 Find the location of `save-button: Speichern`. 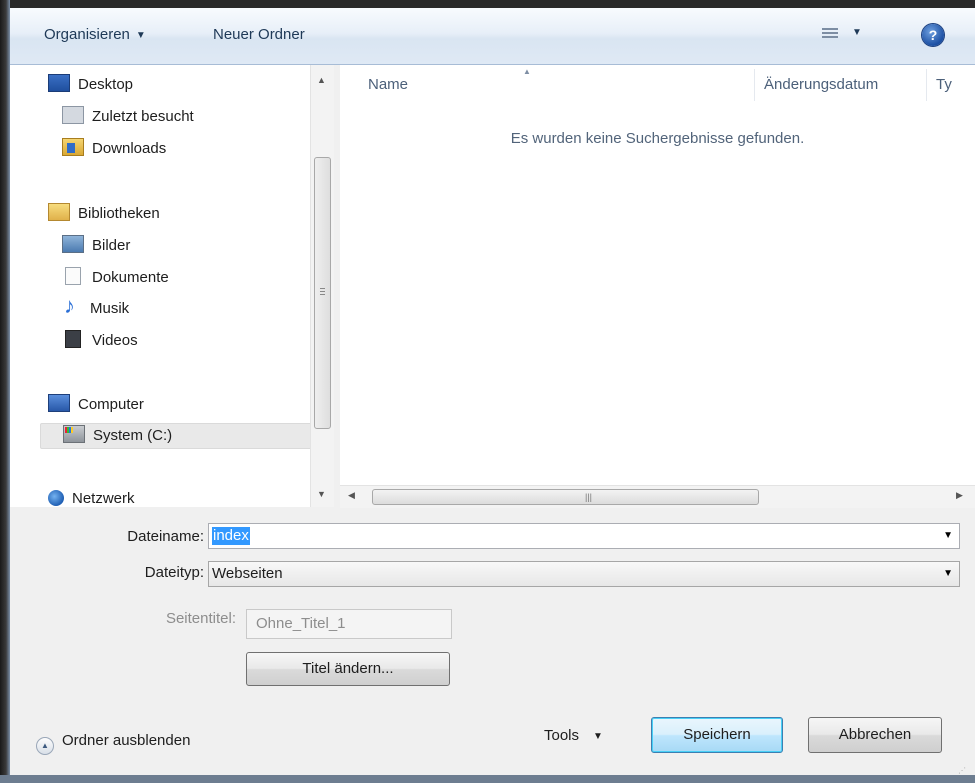

save-button: Speichern is located at coordinates (717, 735).